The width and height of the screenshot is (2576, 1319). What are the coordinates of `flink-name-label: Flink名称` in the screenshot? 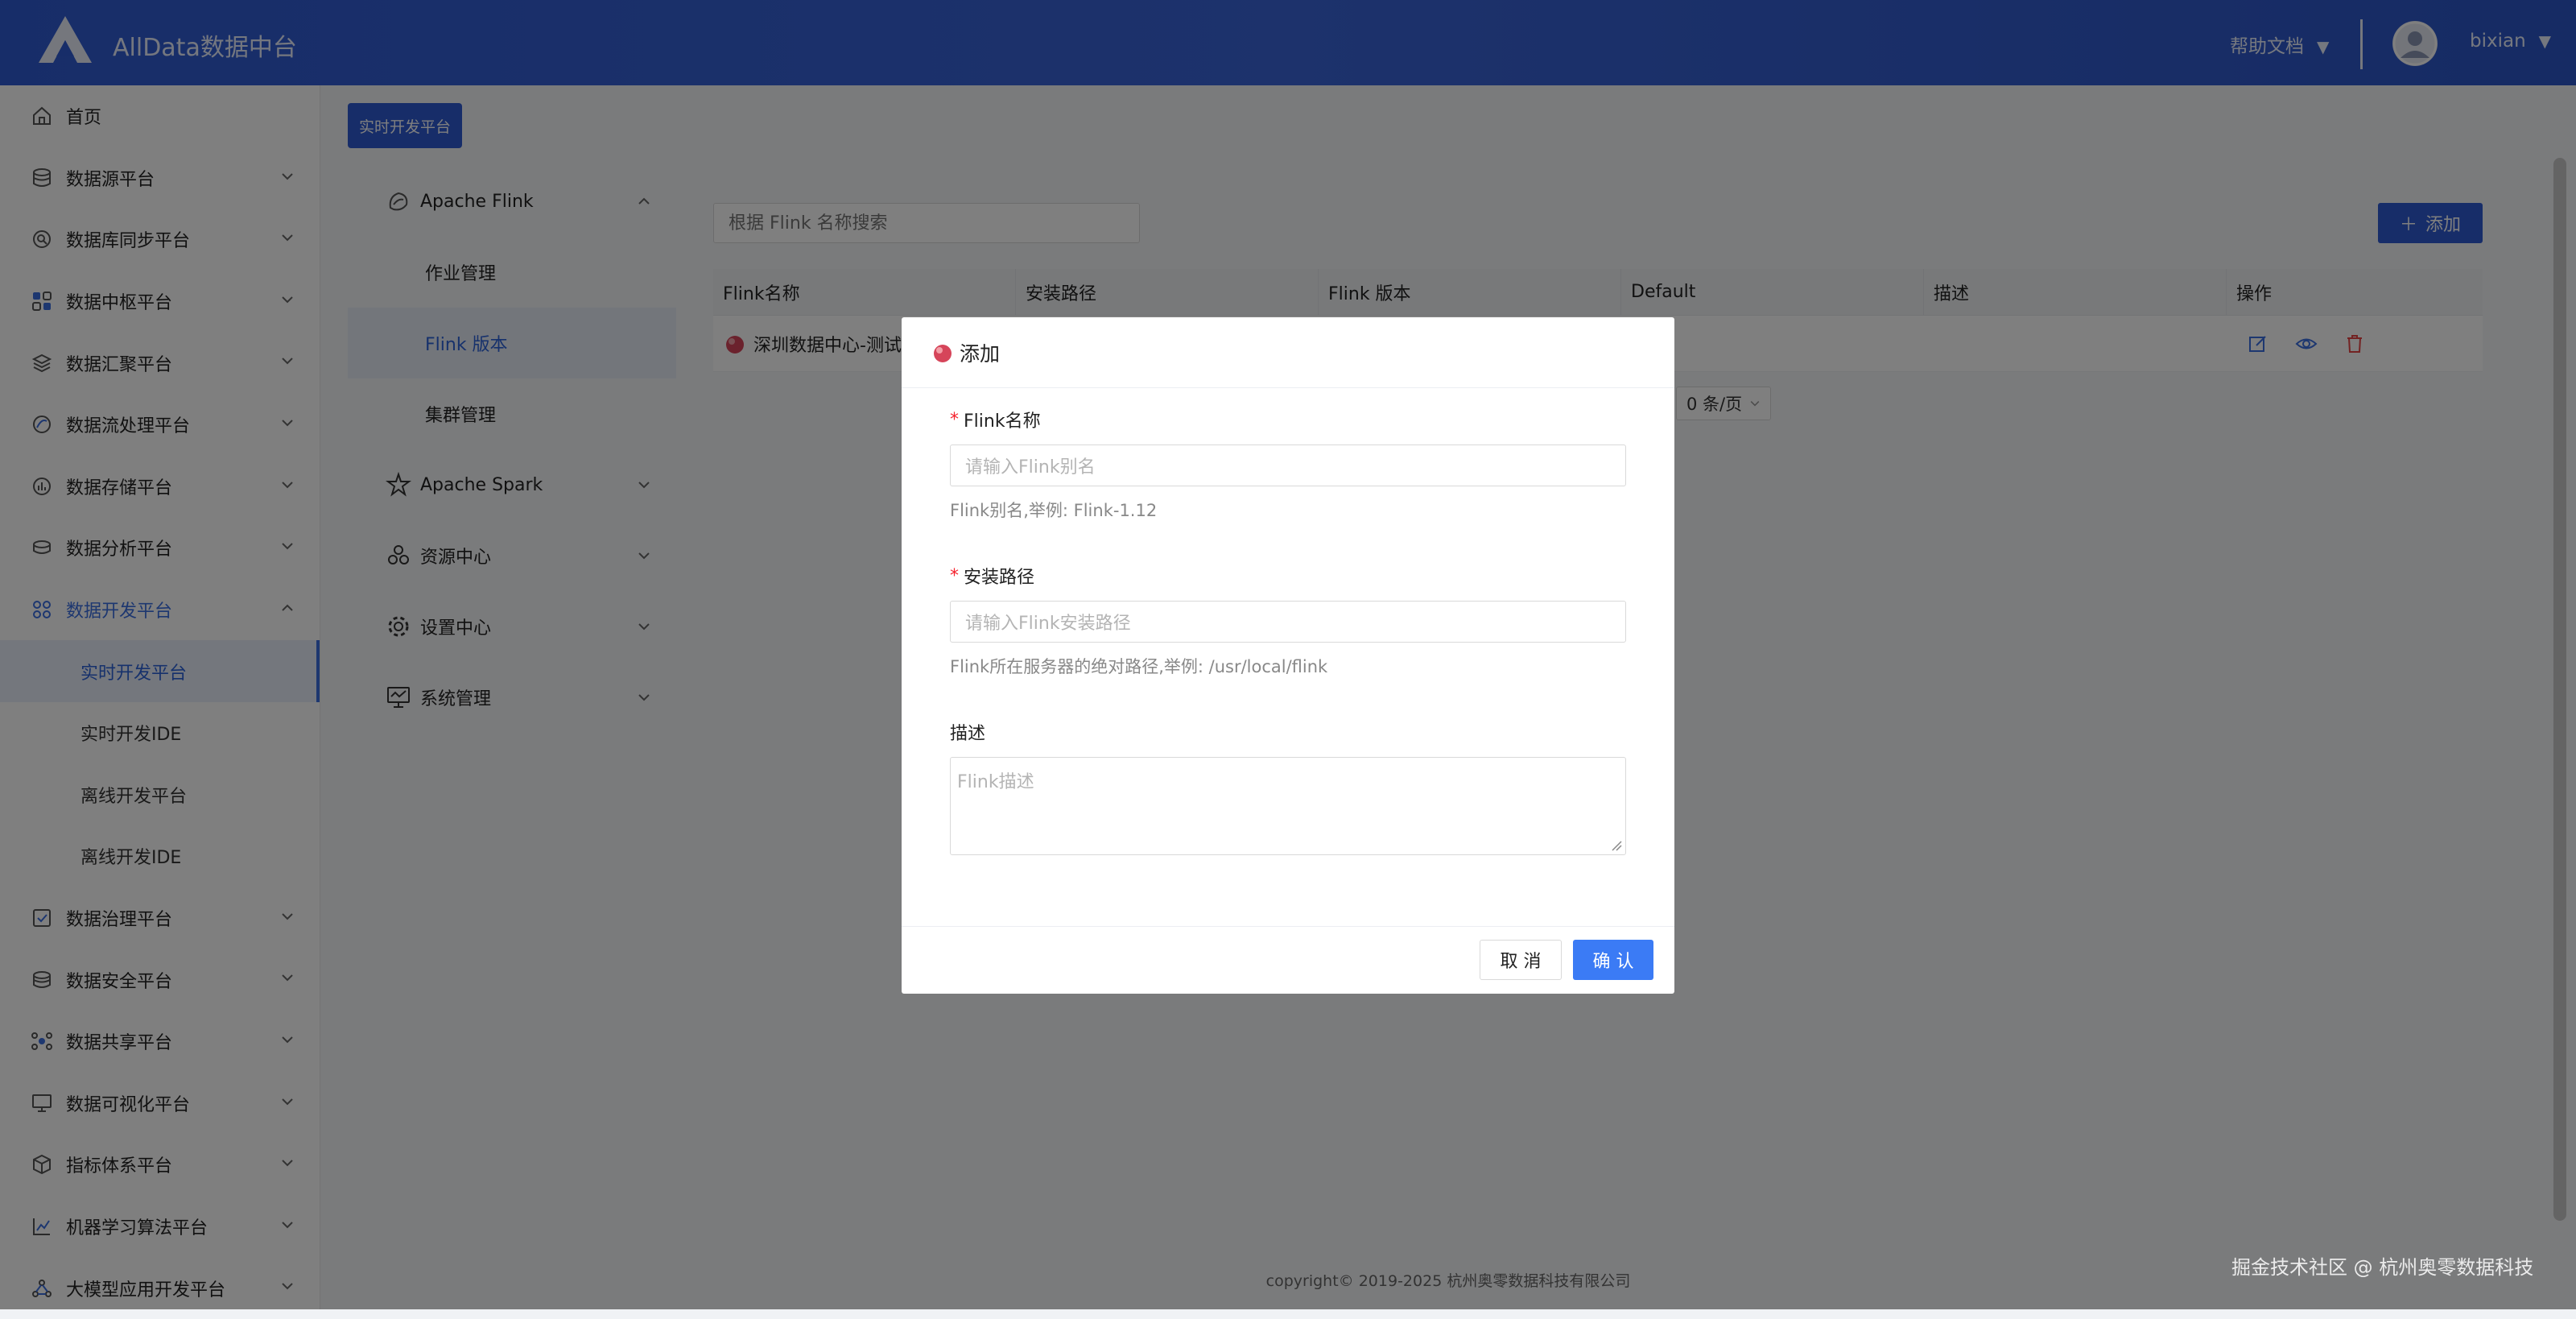 It's located at (1002, 421).